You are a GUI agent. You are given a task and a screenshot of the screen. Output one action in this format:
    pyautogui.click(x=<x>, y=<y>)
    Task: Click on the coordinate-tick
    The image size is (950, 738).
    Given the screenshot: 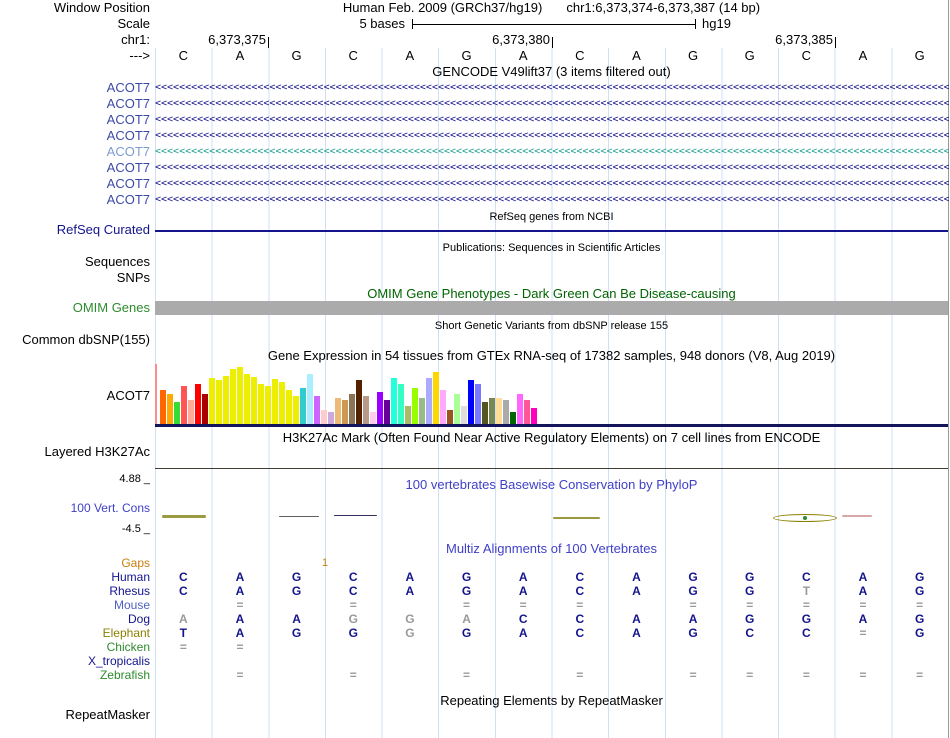 What is the action you would take?
    pyautogui.click(x=552, y=42)
    